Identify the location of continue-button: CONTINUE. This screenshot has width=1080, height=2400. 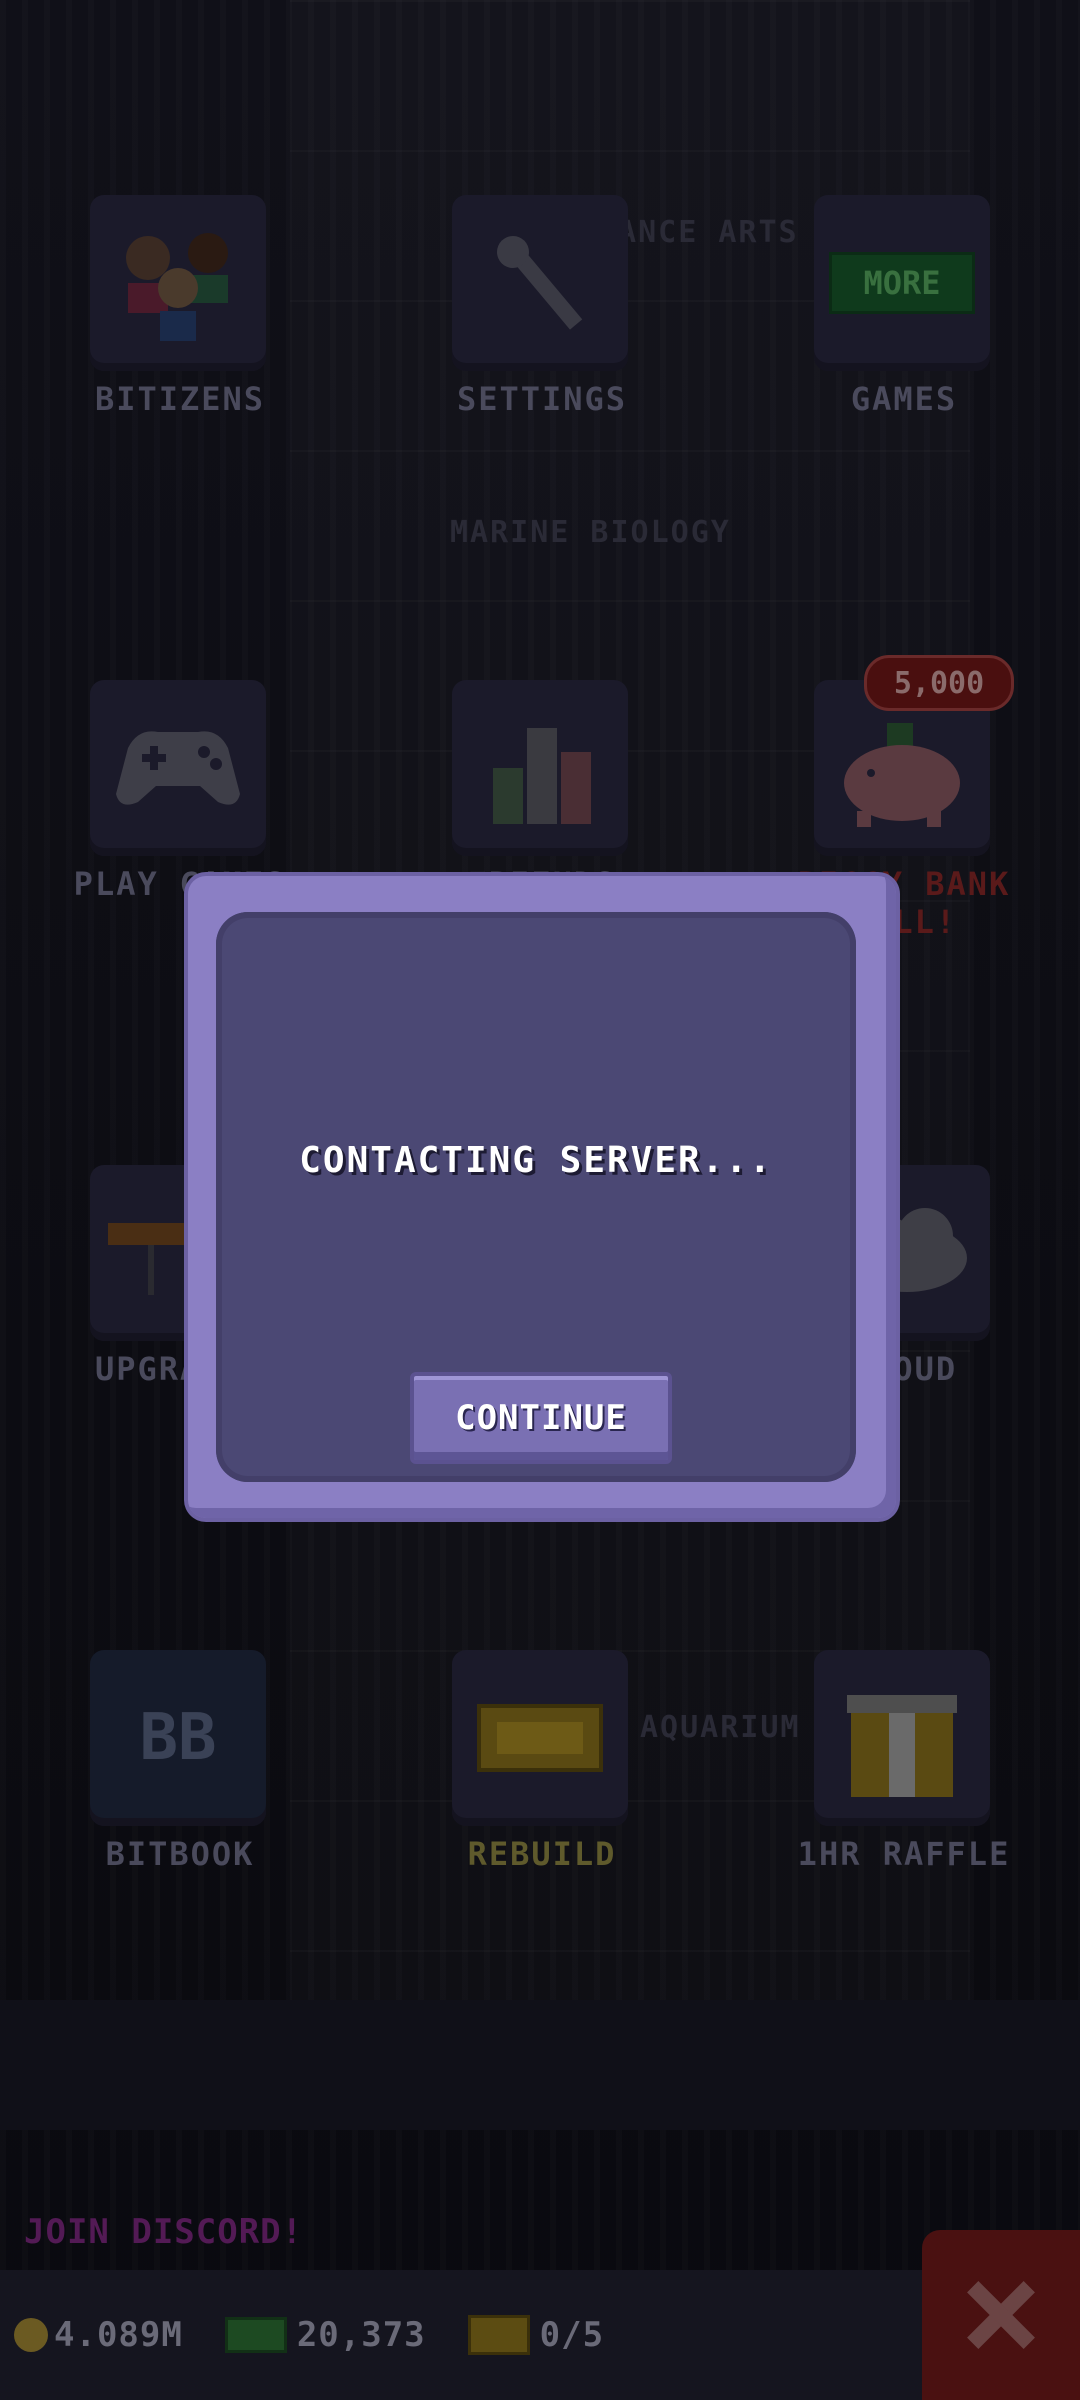
(541, 1418).